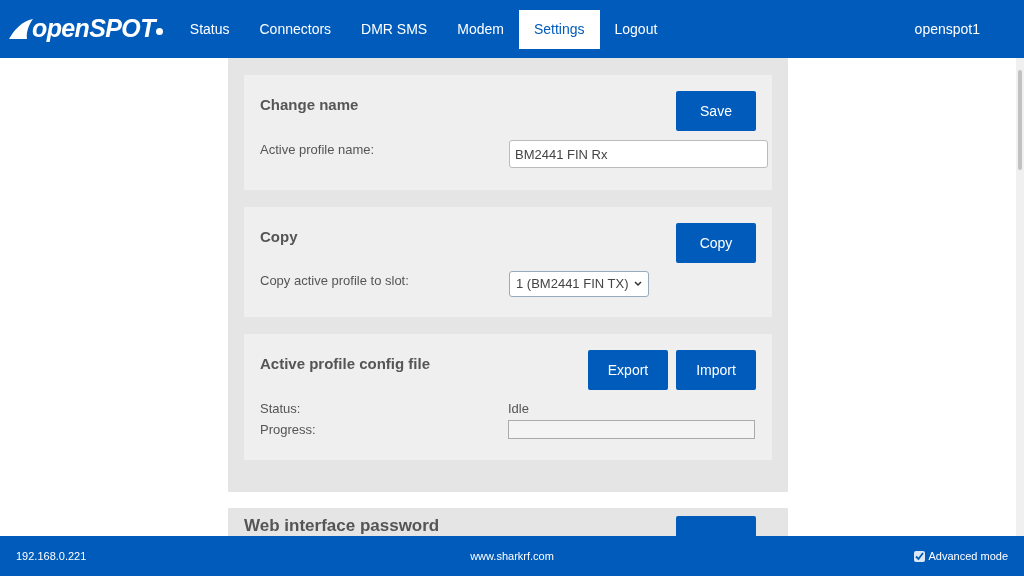 The image size is (1024, 576). I want to click on action-button: Import, so click(716, 370).